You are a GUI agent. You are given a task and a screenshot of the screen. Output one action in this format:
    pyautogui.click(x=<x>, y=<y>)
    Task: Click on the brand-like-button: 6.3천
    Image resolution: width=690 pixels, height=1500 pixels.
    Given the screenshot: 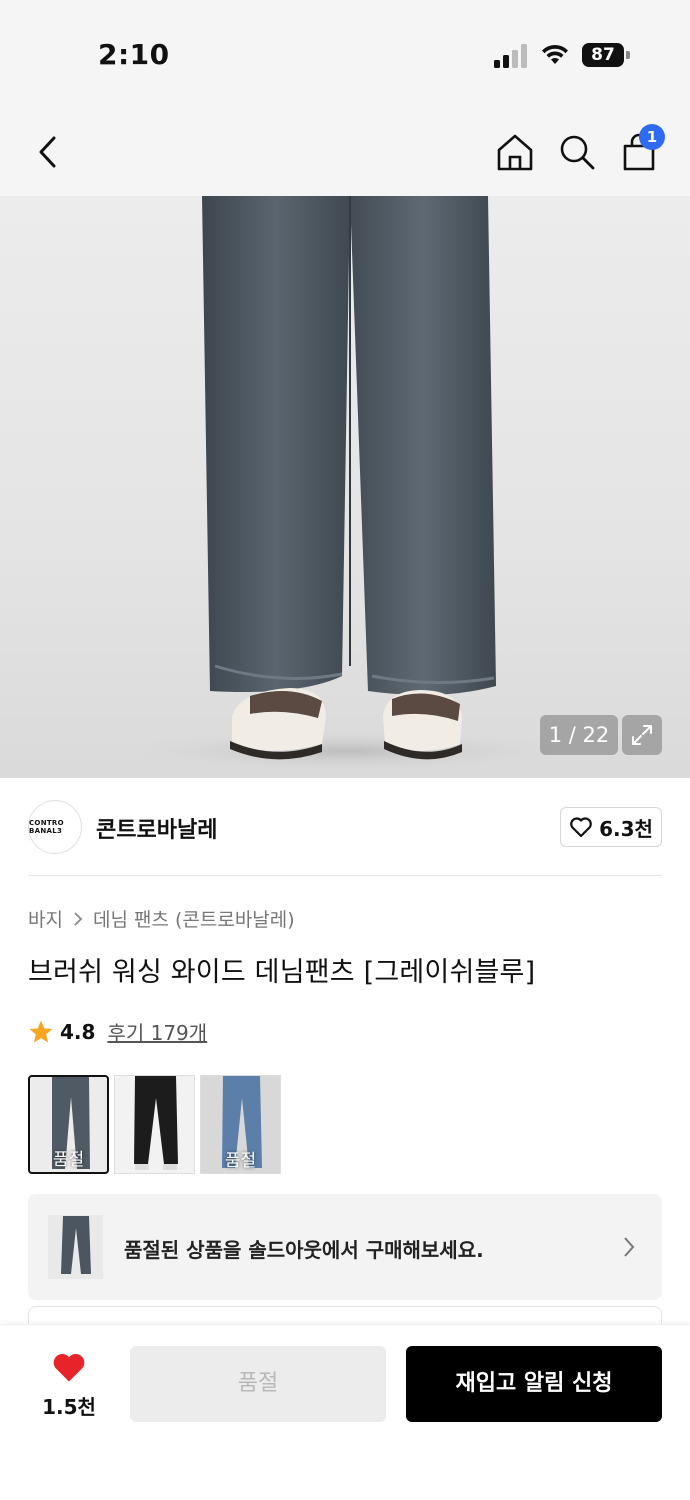 What is the action you would take?
    pyautogui.click(x=611, y=827)
    